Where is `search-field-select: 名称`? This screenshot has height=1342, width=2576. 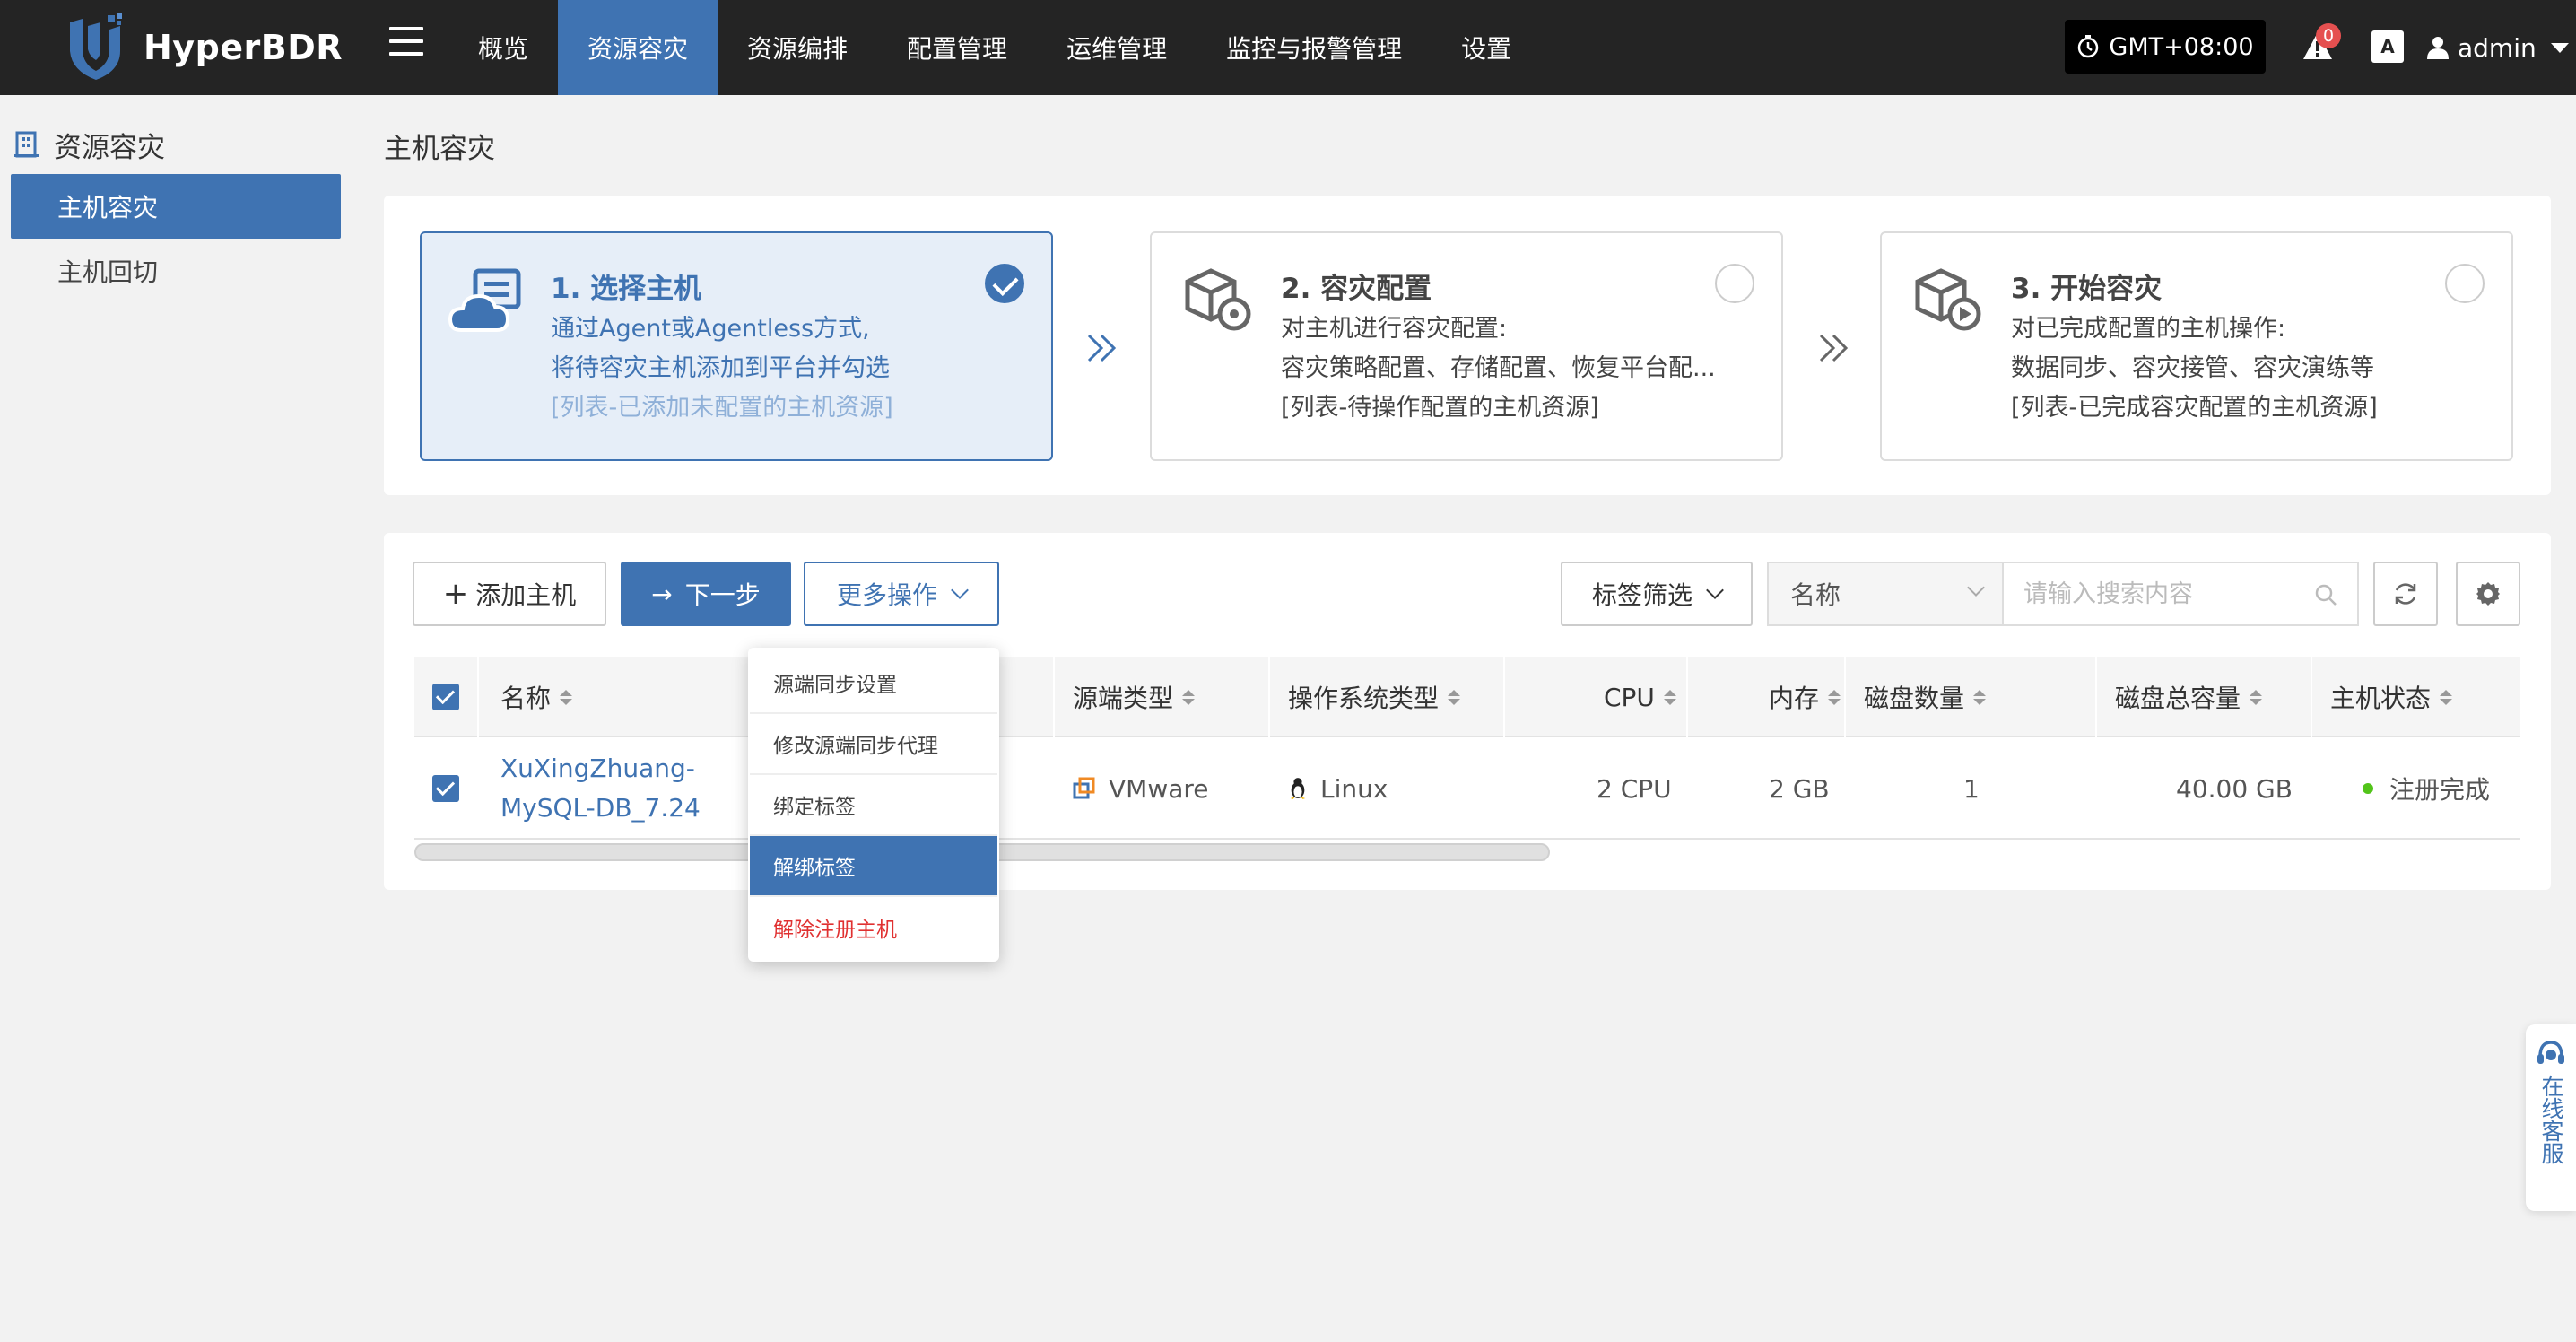
search-field-select: 名称 is located at coordinates (1884, 594).